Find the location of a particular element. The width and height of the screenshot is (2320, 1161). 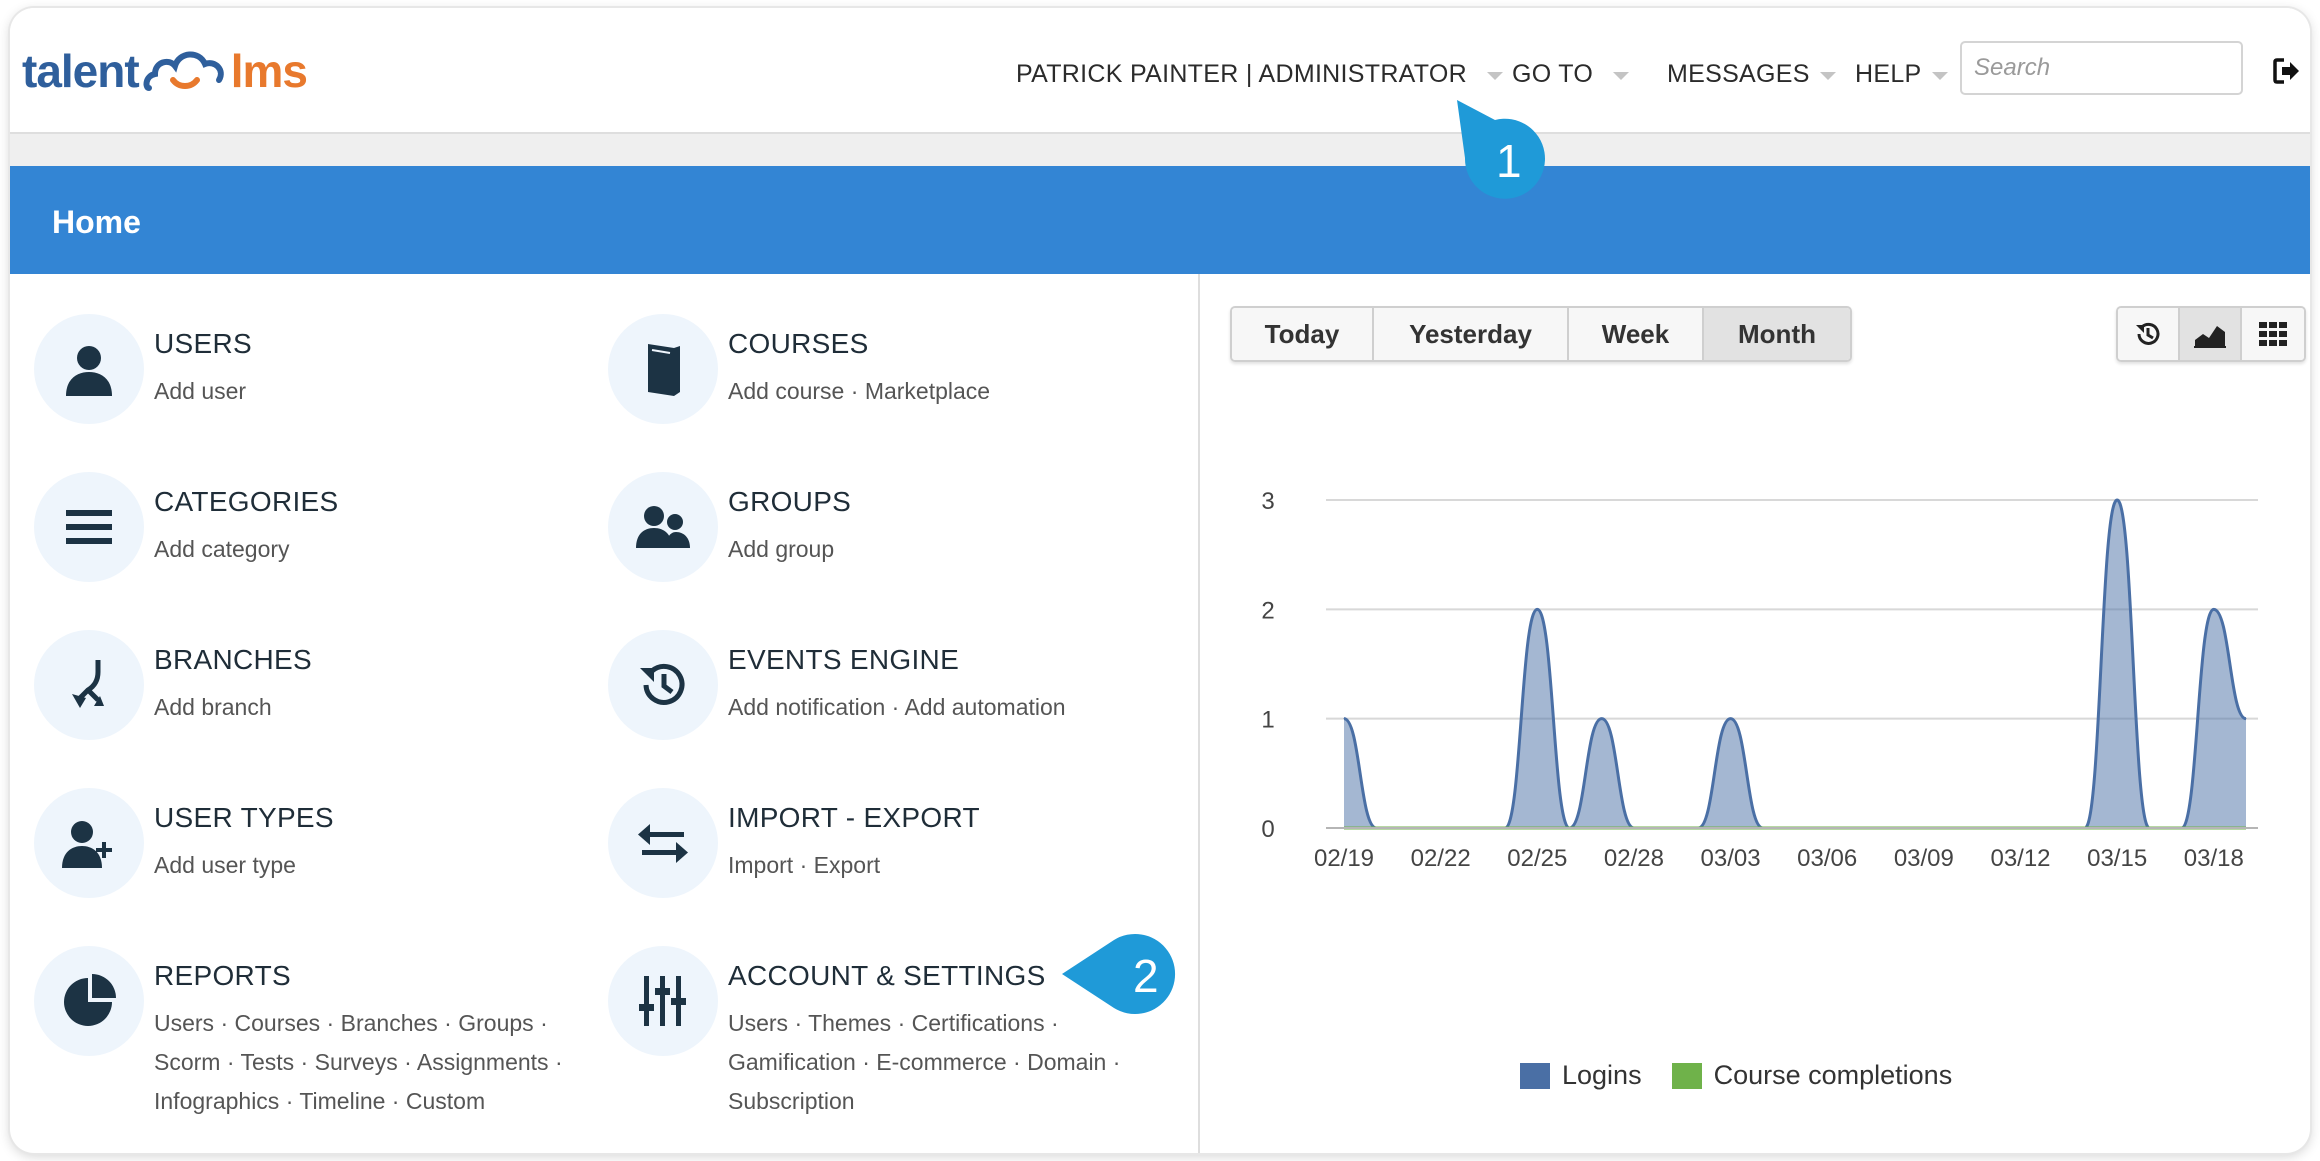

tile-title: ACCOUNT & SETTINGS is located at coordinates (887, 976).